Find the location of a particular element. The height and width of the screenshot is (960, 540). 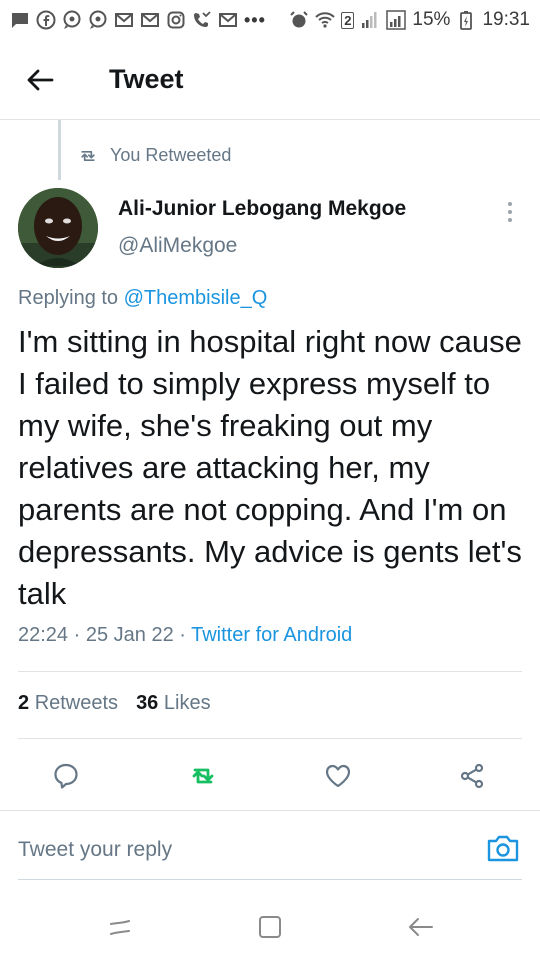

top-app-bar: Tweet is located at coordinates (270, 80).